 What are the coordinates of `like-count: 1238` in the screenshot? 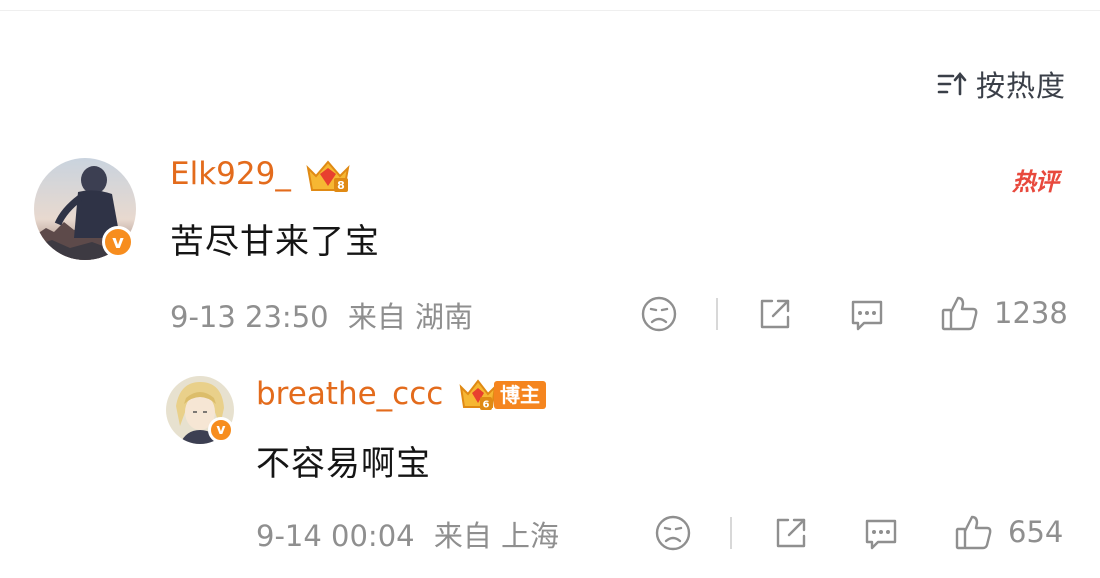 It's located at (1031, 313).